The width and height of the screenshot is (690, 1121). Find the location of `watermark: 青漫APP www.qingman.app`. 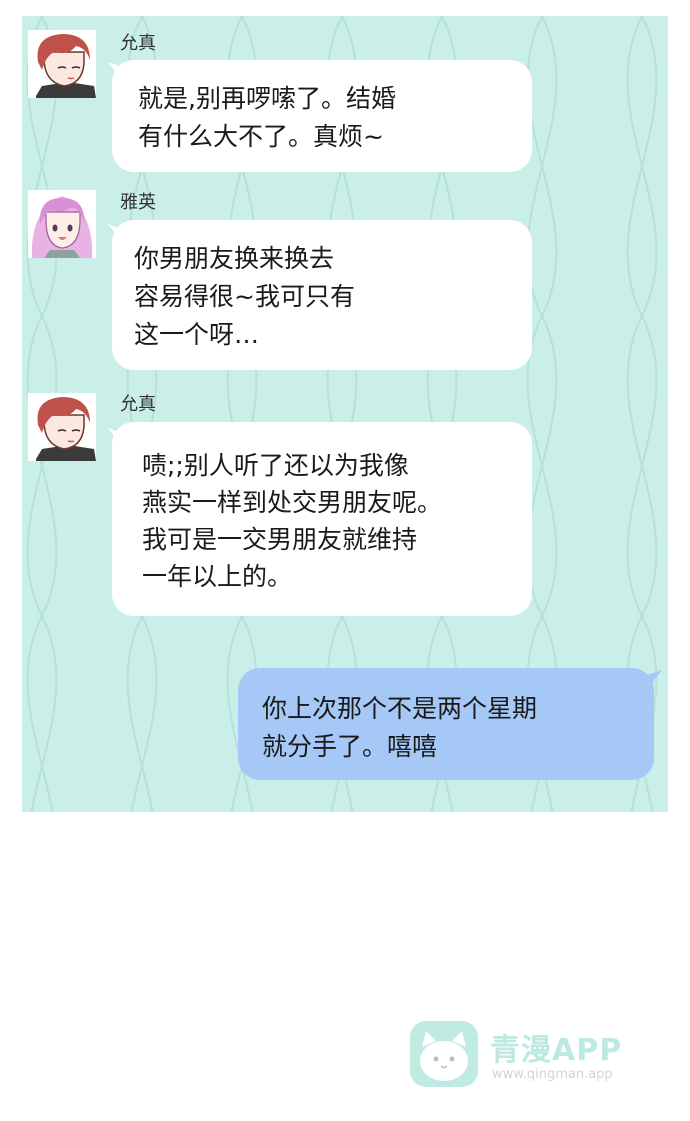

watermark: 青漫APP www.qingman.app is located at coordinates (528, 1057).